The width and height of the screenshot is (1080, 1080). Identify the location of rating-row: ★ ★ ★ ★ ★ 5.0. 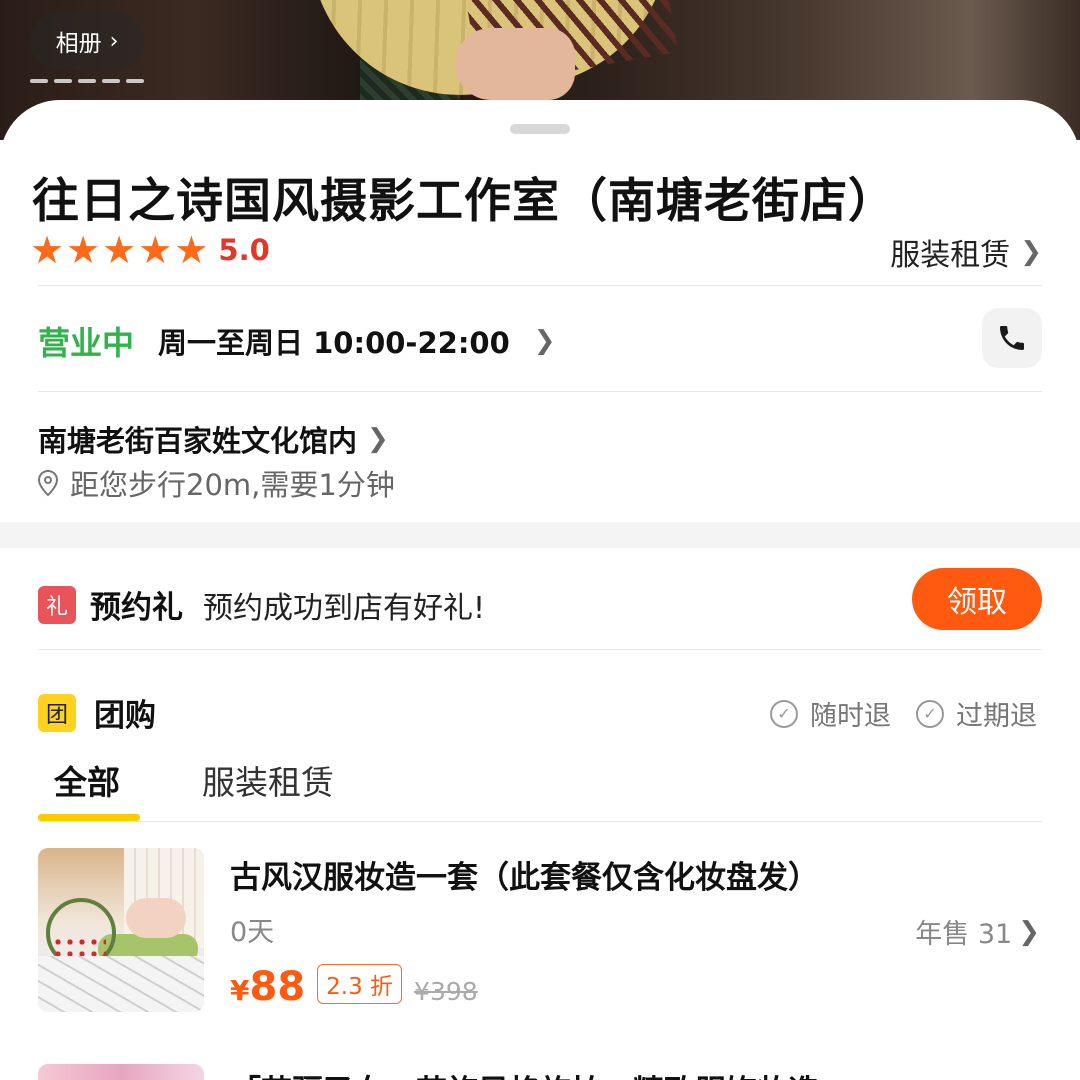
(150, 250).